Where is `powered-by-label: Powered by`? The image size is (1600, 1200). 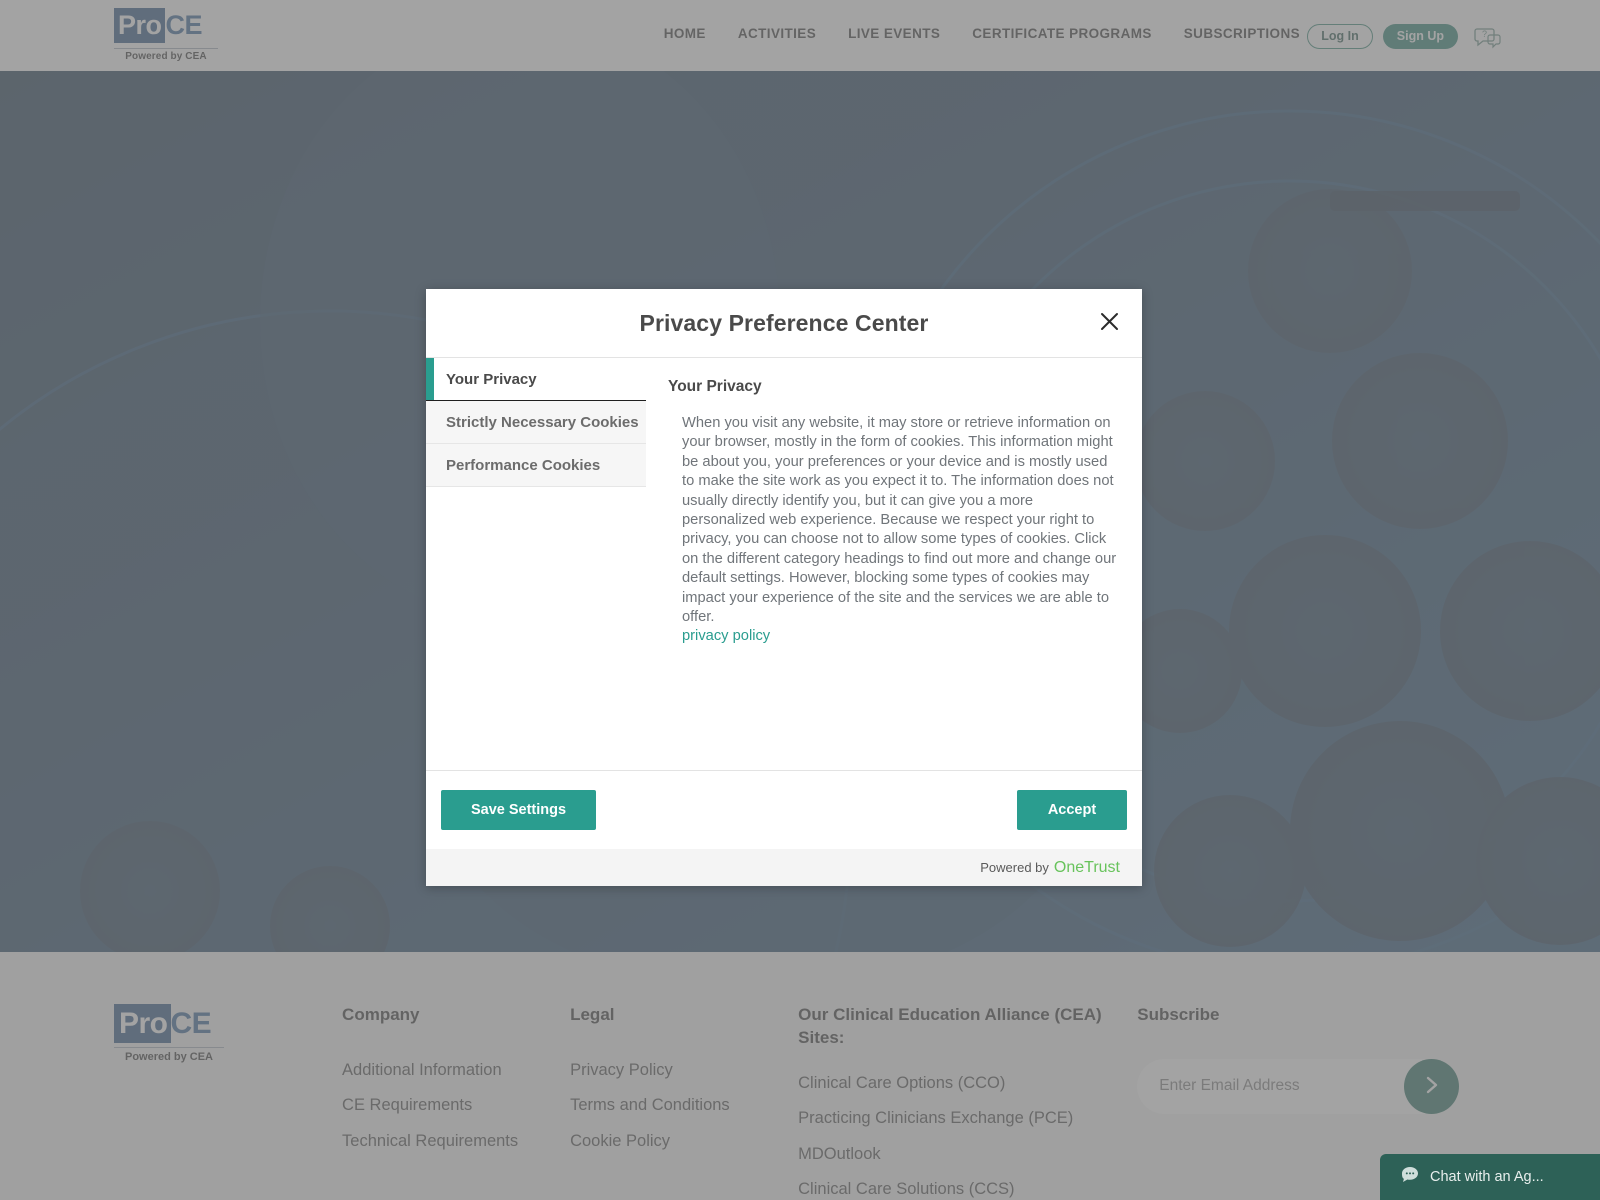 powered-by-label: Powered by is located at coordinates (1014, 867).